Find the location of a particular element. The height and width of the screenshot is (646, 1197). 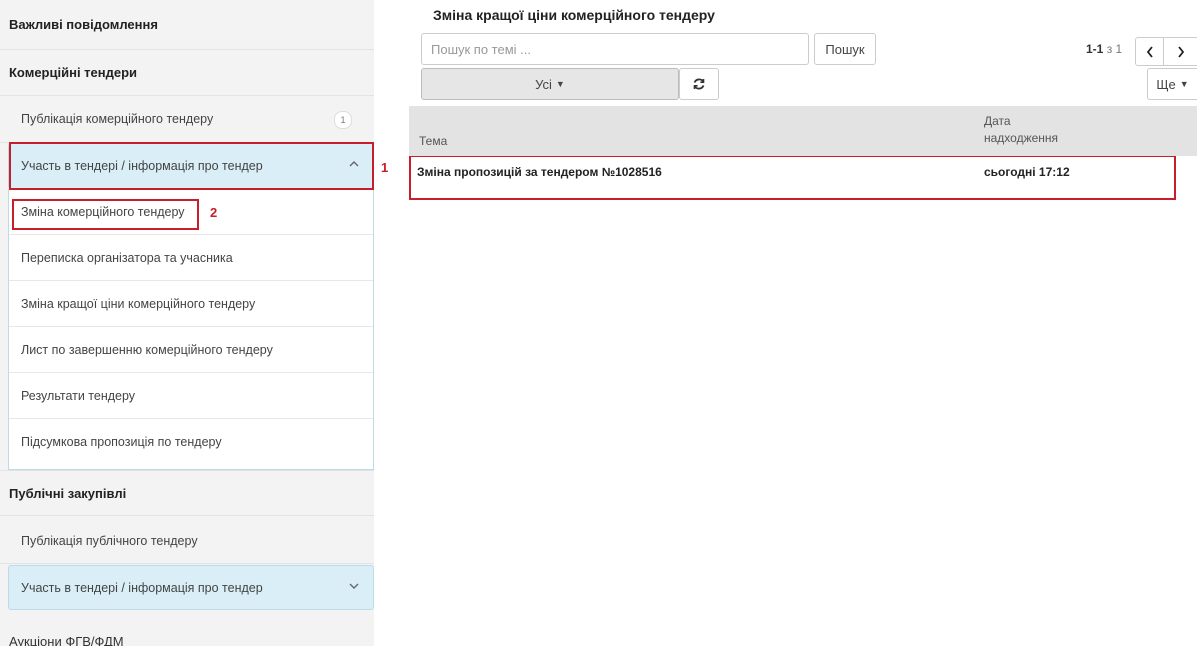

pager-of: з is located at coordinates (1109, 49).